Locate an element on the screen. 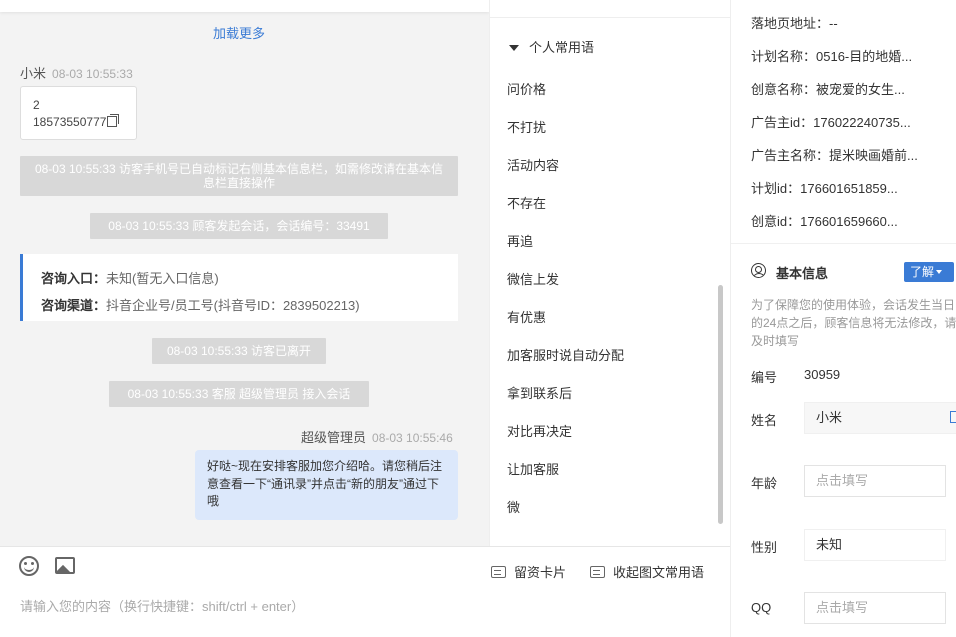  card-phone: 18573550777 is located at coordinates (70, 122).